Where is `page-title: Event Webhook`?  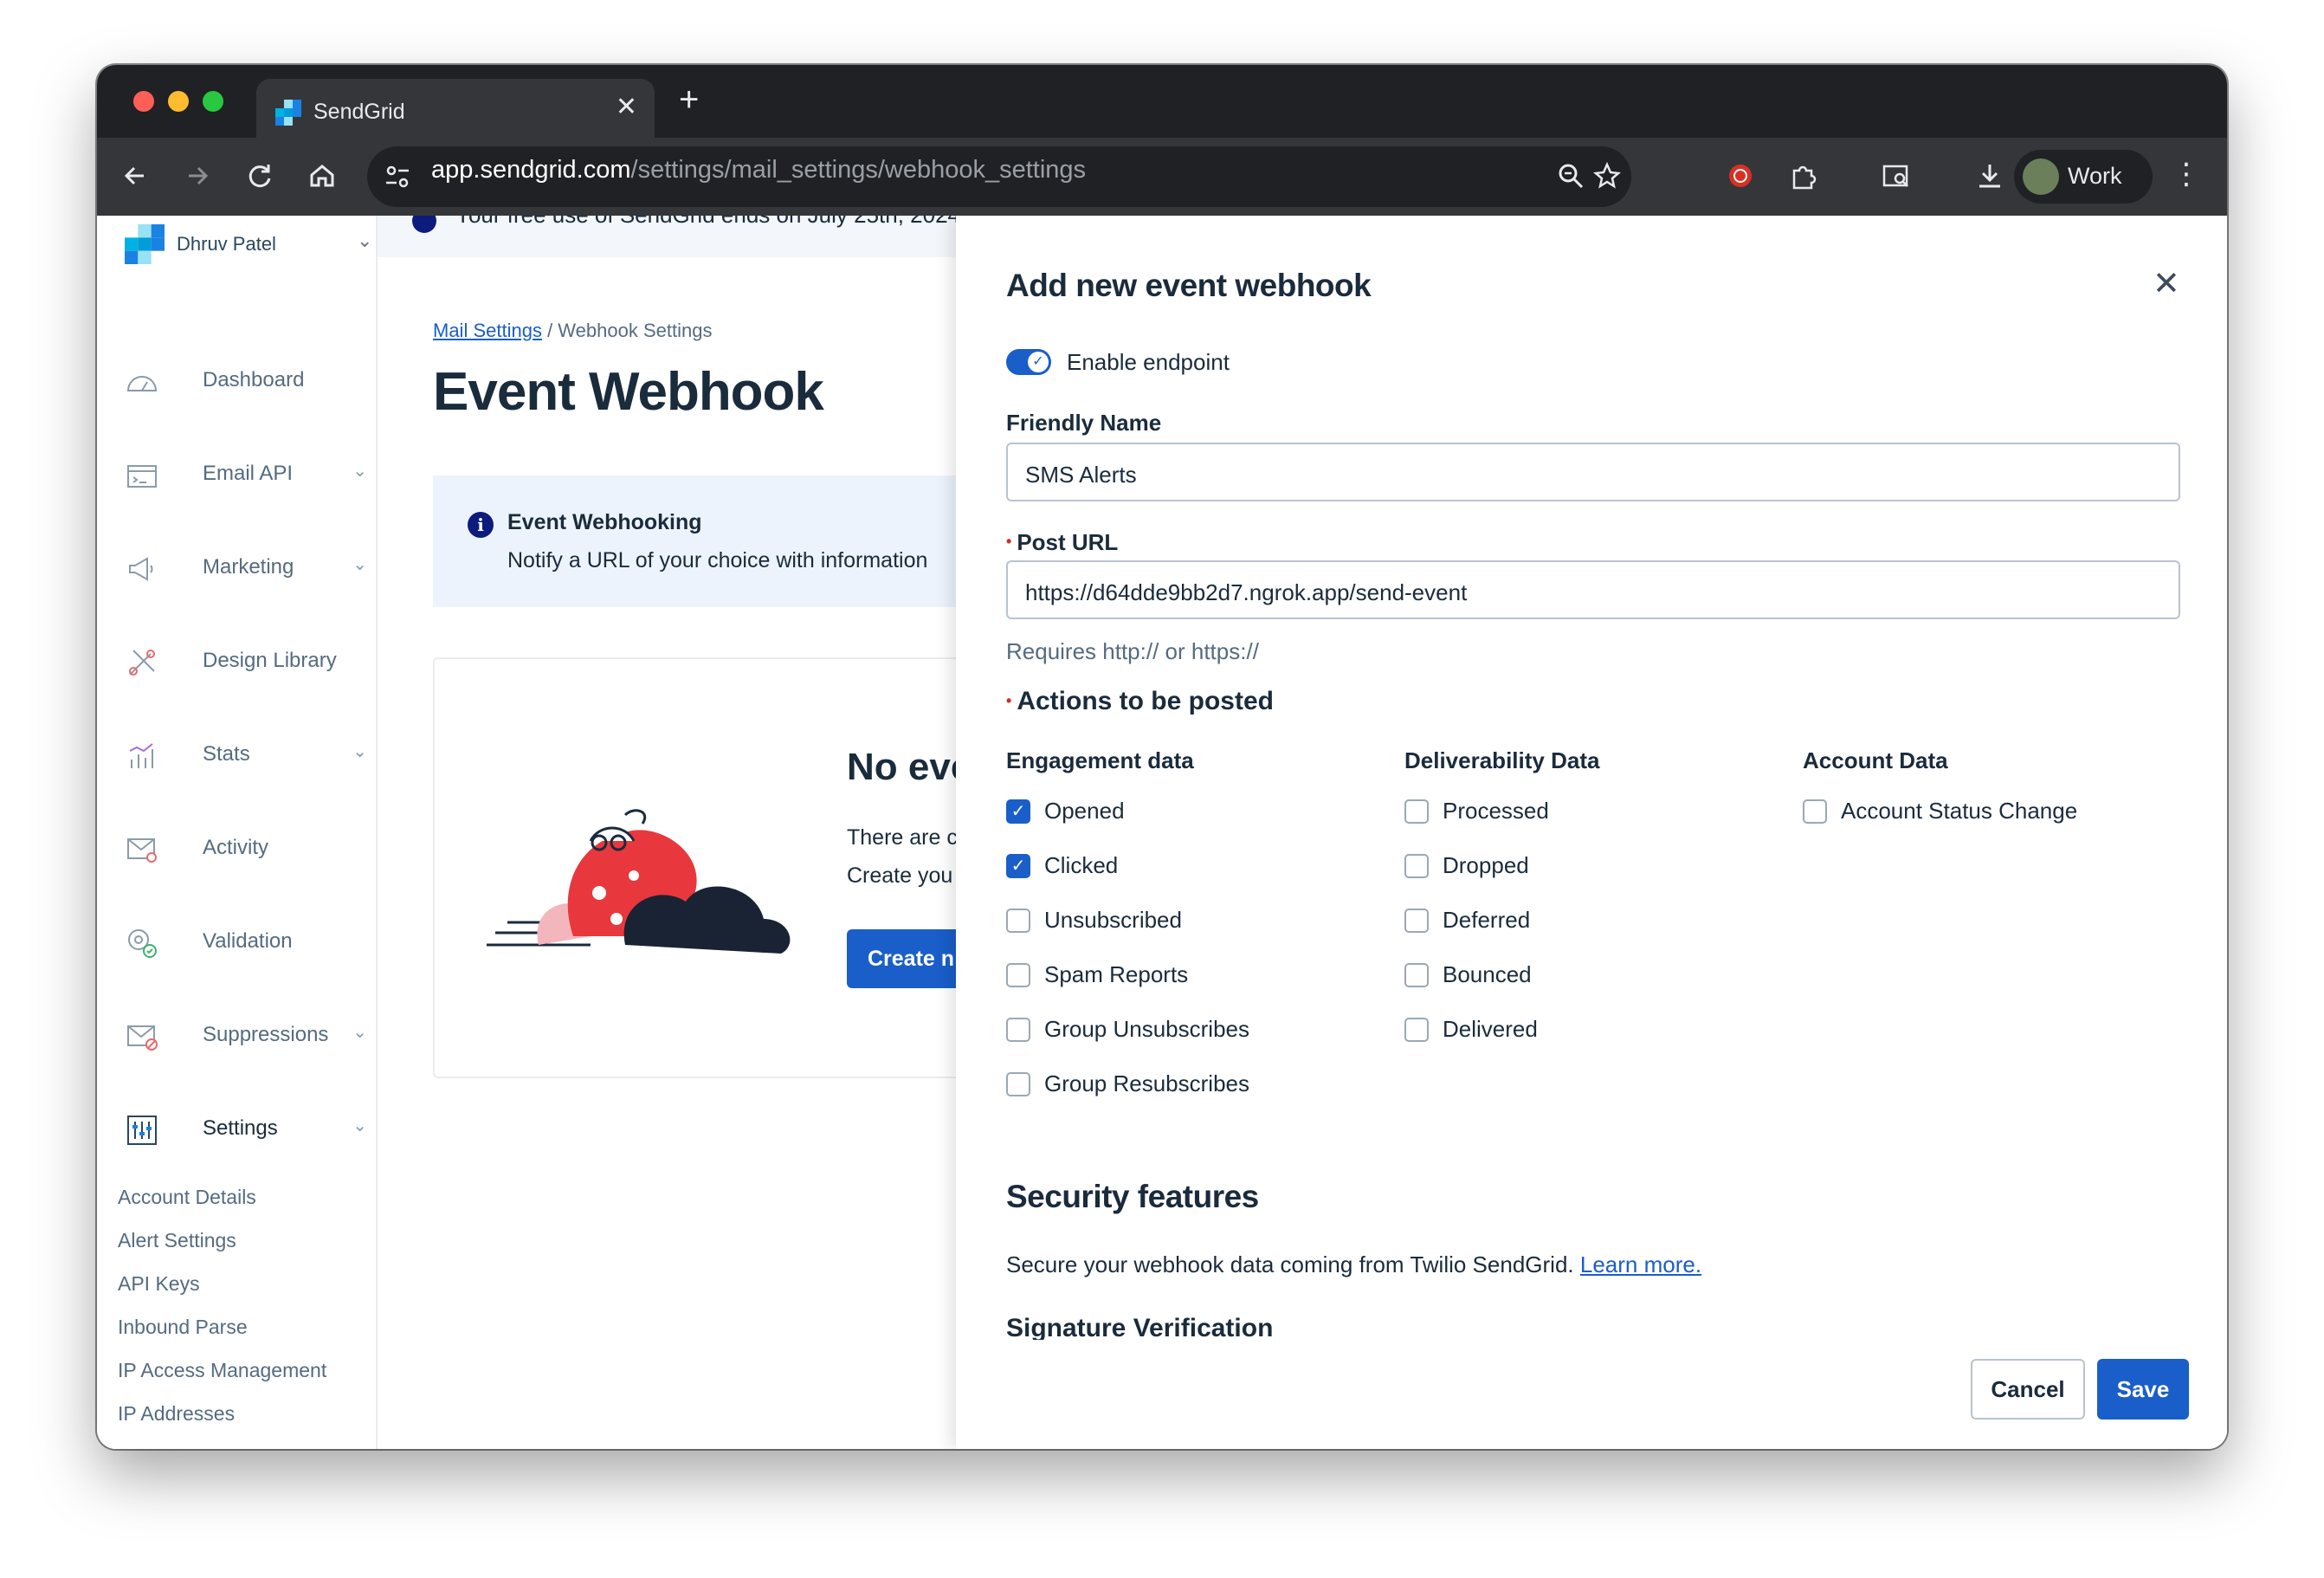
page-title: Event Webhook is located at coordinates (629, 392).